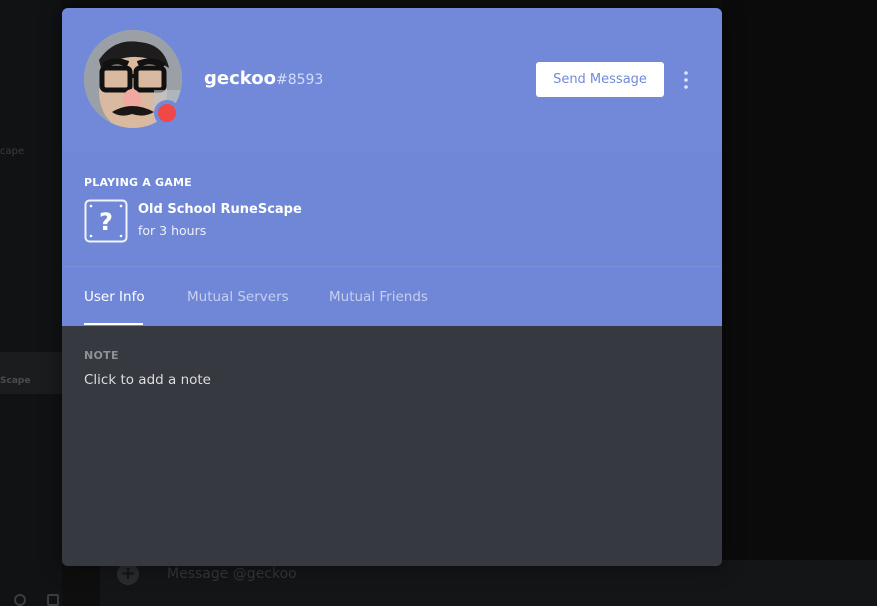  I want to click on username-row: geckoo#8593, so click(263, 78).